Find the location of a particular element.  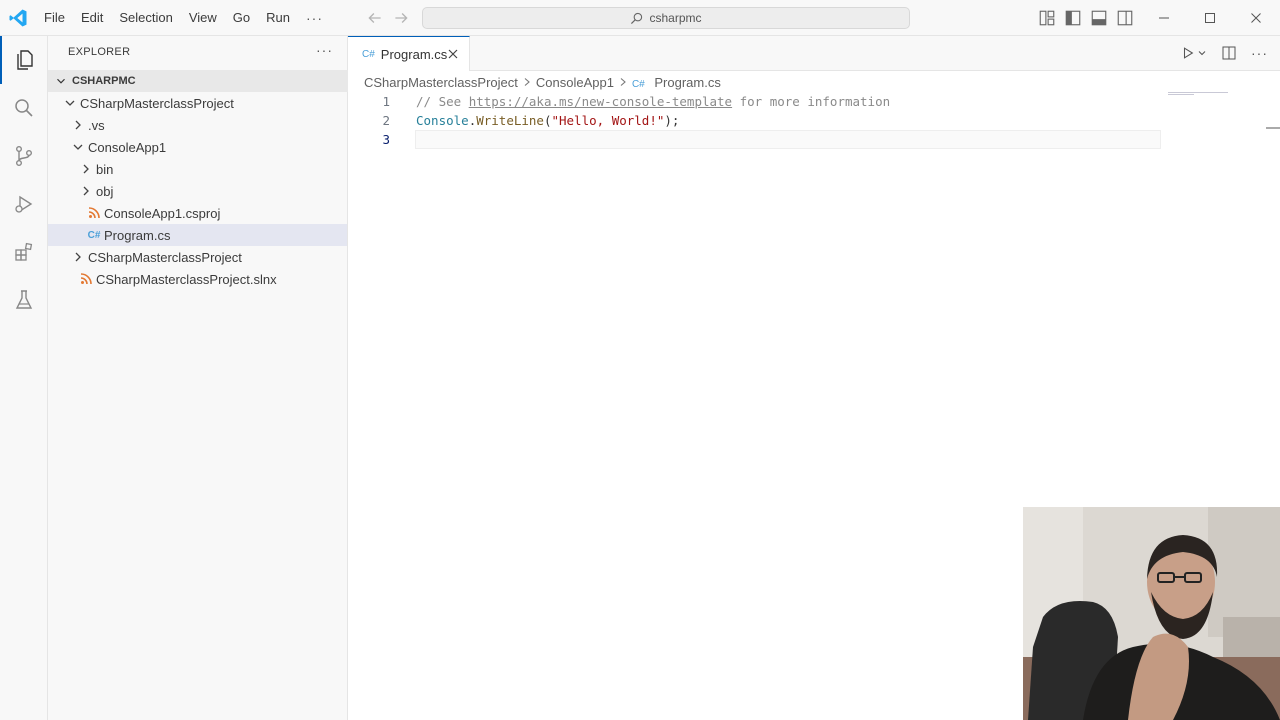

toggle-secondary-sidebar-icon is located at coordinates (1125, 18).